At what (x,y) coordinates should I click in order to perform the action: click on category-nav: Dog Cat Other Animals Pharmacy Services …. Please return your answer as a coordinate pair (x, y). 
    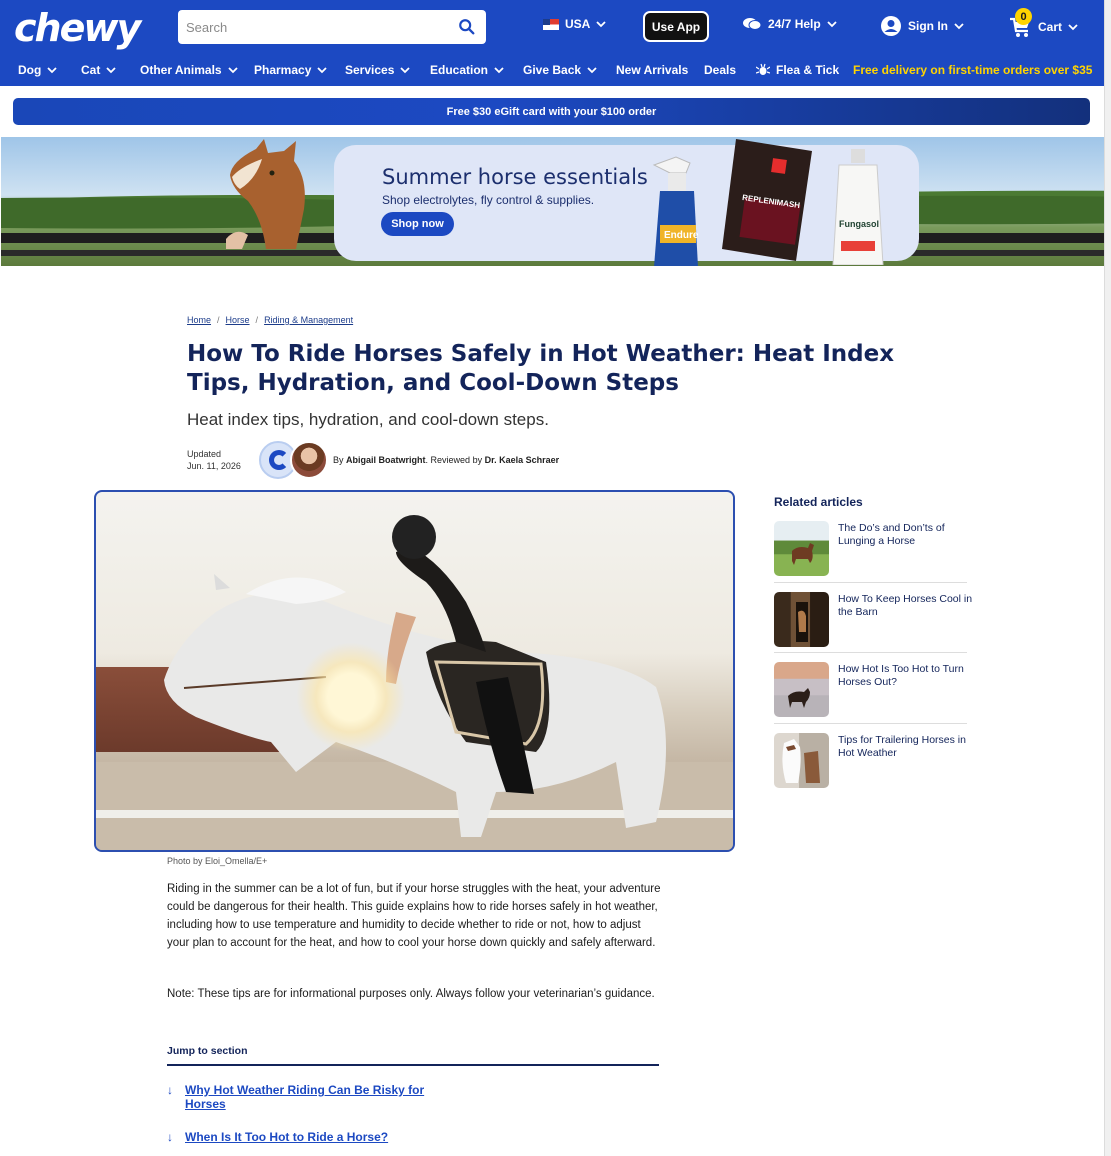
    Looking at the image, I should click on (552, 70).